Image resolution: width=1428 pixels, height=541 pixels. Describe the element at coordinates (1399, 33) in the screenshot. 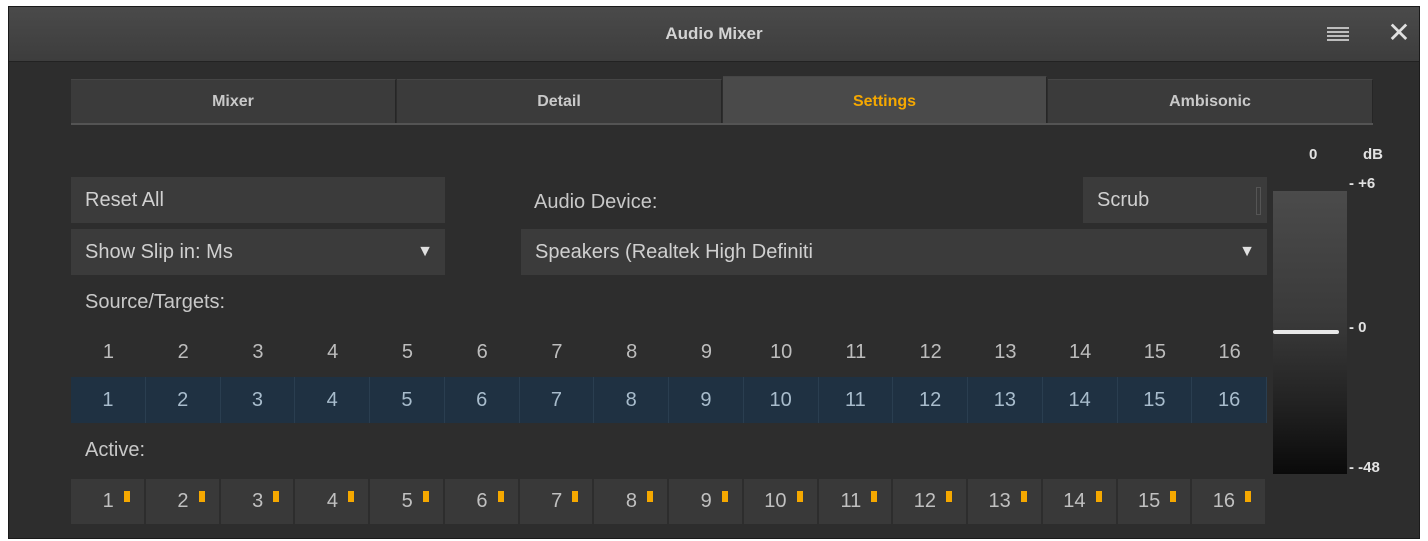

I see `close-icon: ✕` at that location.